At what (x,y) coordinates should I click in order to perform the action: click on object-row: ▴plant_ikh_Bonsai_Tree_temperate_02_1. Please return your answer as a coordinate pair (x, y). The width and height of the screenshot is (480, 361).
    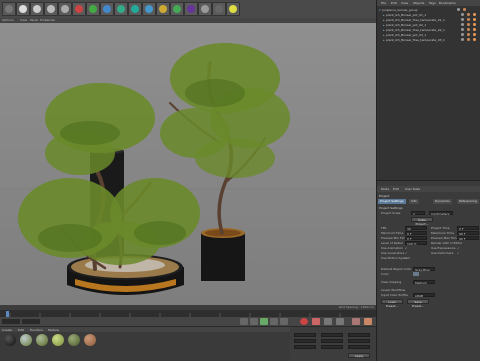
    Looking at the image, I should click on (431, 30).